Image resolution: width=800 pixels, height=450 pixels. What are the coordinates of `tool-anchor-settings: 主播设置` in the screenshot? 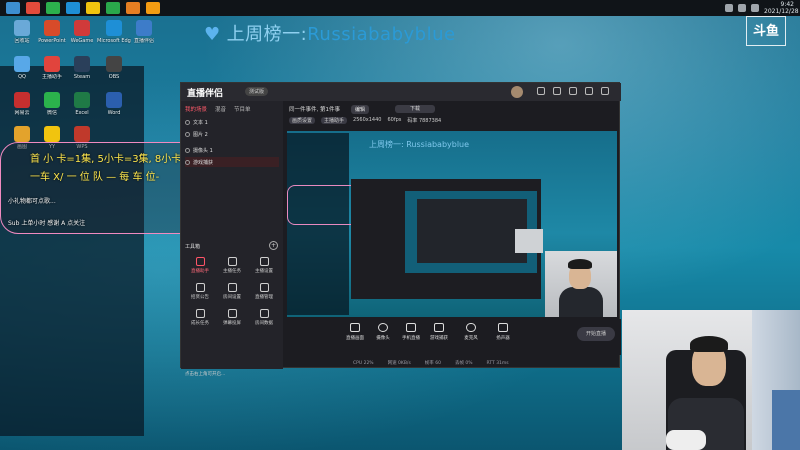 It's located at (264, 265).